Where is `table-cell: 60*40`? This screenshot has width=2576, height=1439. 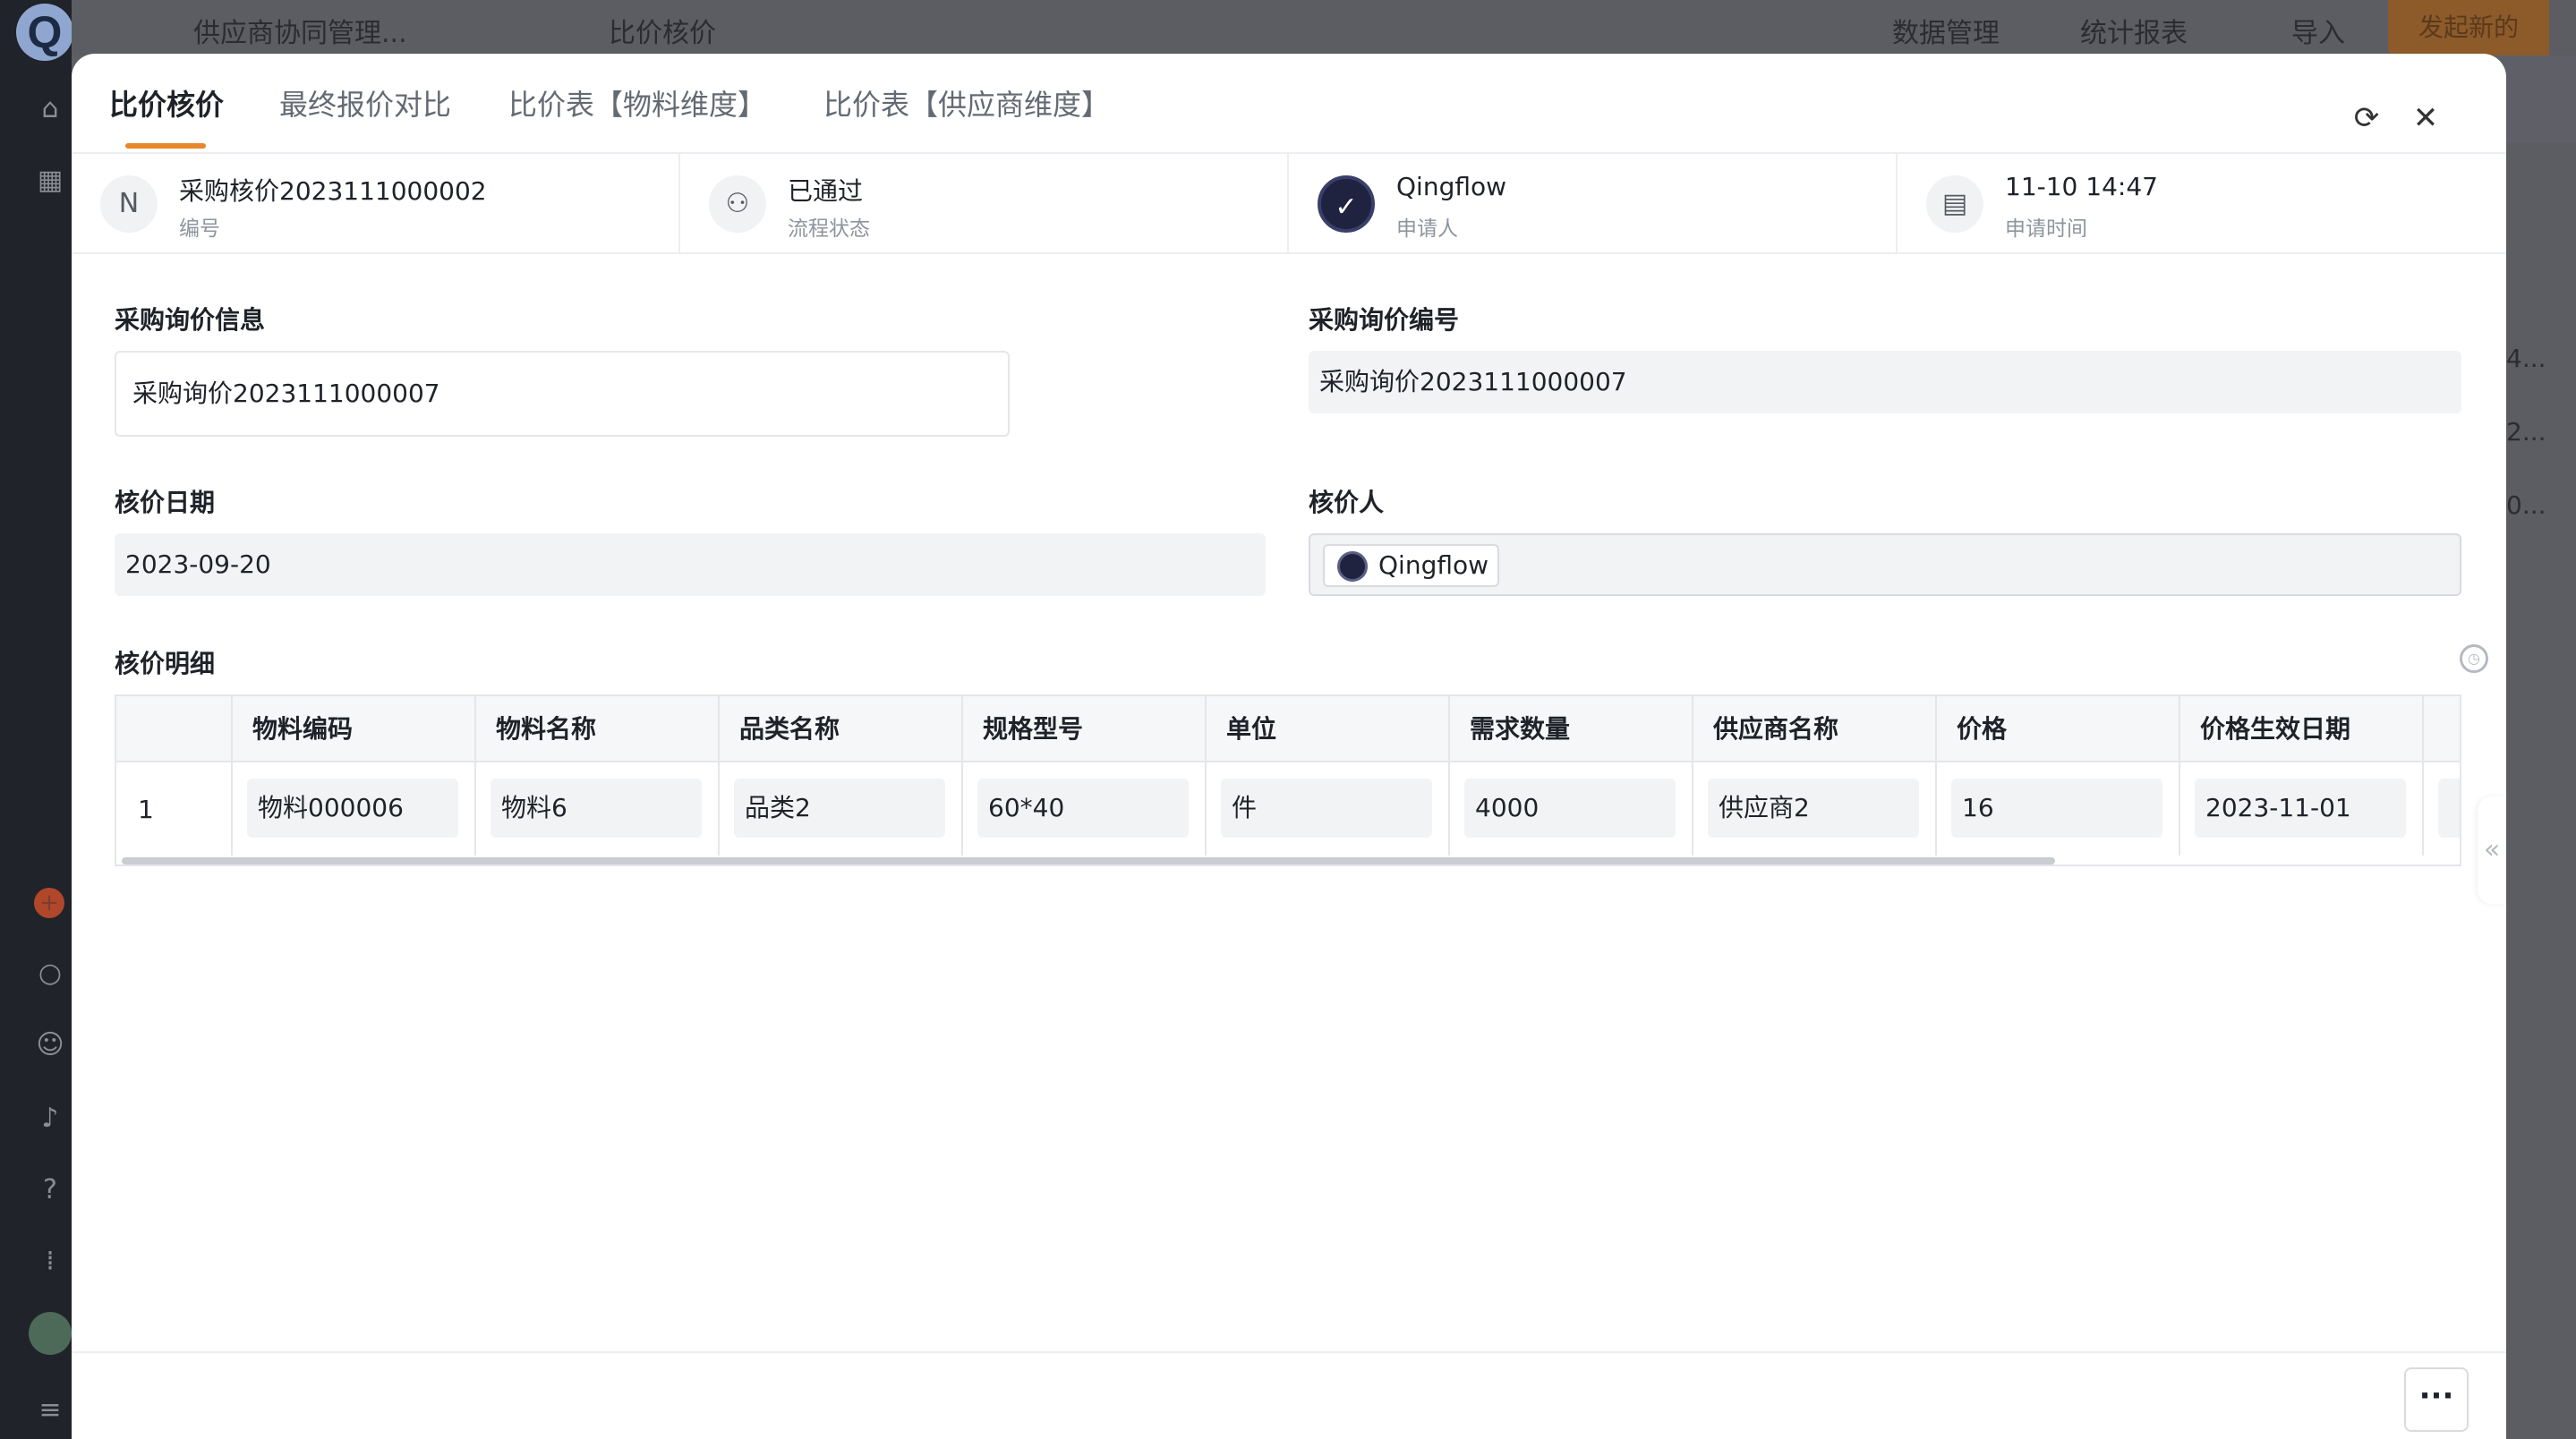
table-cell: 60*40 is located at coordinates (1085, 809).